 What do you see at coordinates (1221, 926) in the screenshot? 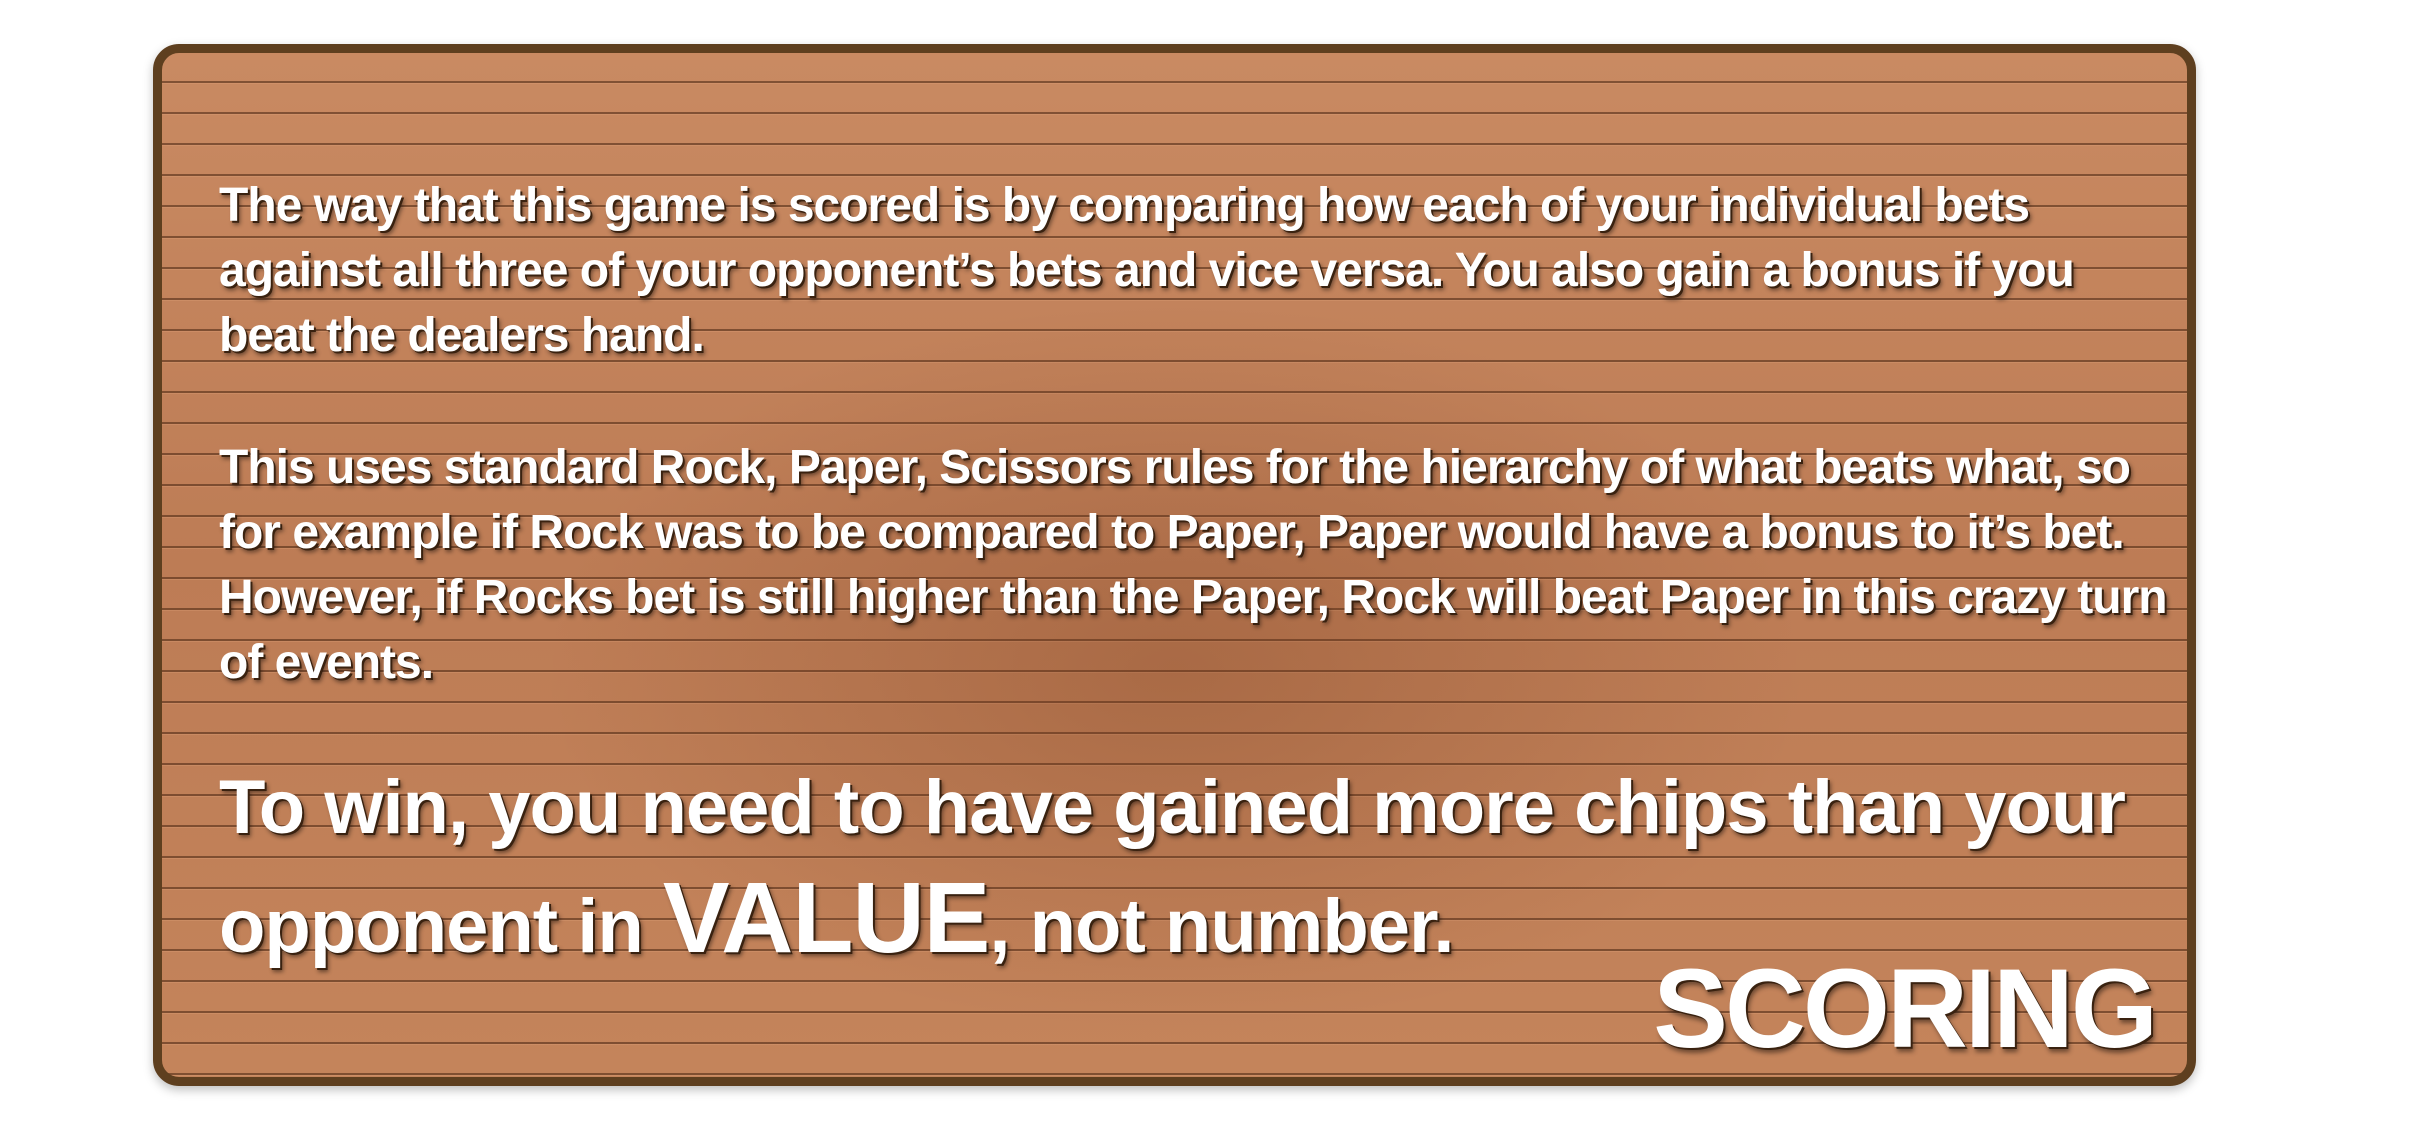
I see `win-condition-suffix: , not number.` at bounding box center [1221, 926].